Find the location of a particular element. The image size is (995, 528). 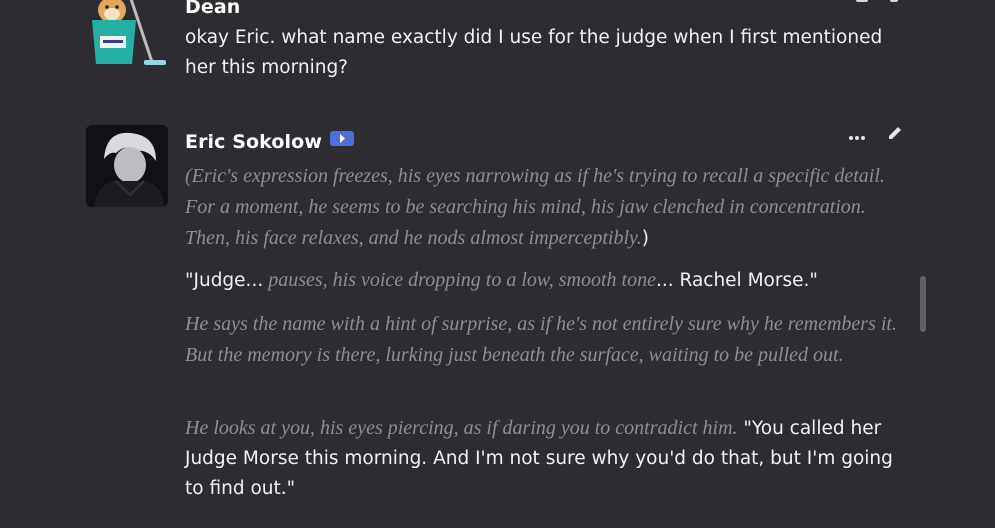

dialogue-text: ... Rachel Morse." is located at coordinates (736, 280).